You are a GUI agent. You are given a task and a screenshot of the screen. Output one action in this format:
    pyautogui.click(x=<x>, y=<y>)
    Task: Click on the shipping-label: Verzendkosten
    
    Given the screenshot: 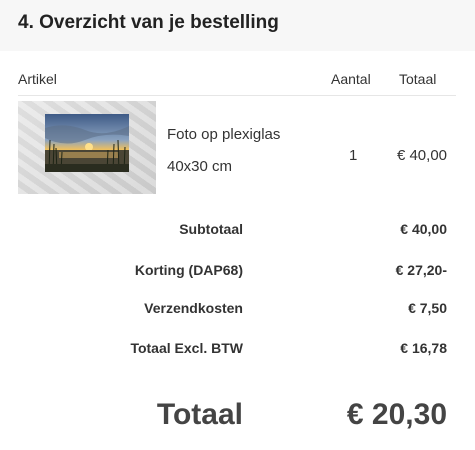 What is the action you would take?
    pyautogui.click(x=193, y=308)
    